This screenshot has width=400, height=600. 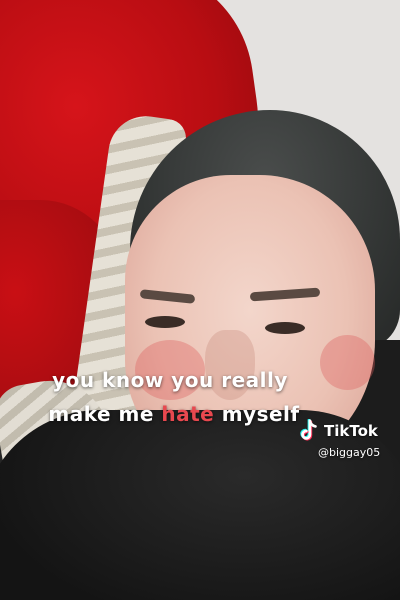 I want to click on caption-line-1: you know you really, so click(x=170, y=380).